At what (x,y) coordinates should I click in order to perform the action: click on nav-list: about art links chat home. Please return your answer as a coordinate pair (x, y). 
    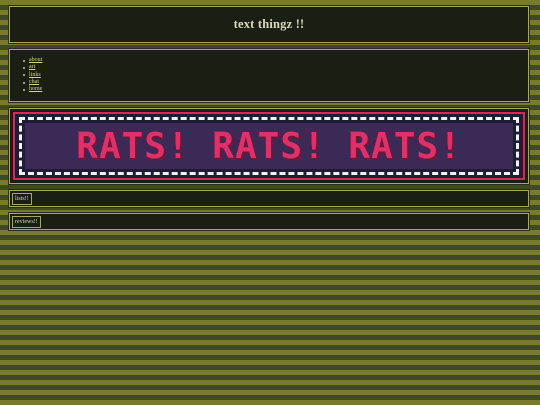
    Looking at the image, I should click on (269, 71).